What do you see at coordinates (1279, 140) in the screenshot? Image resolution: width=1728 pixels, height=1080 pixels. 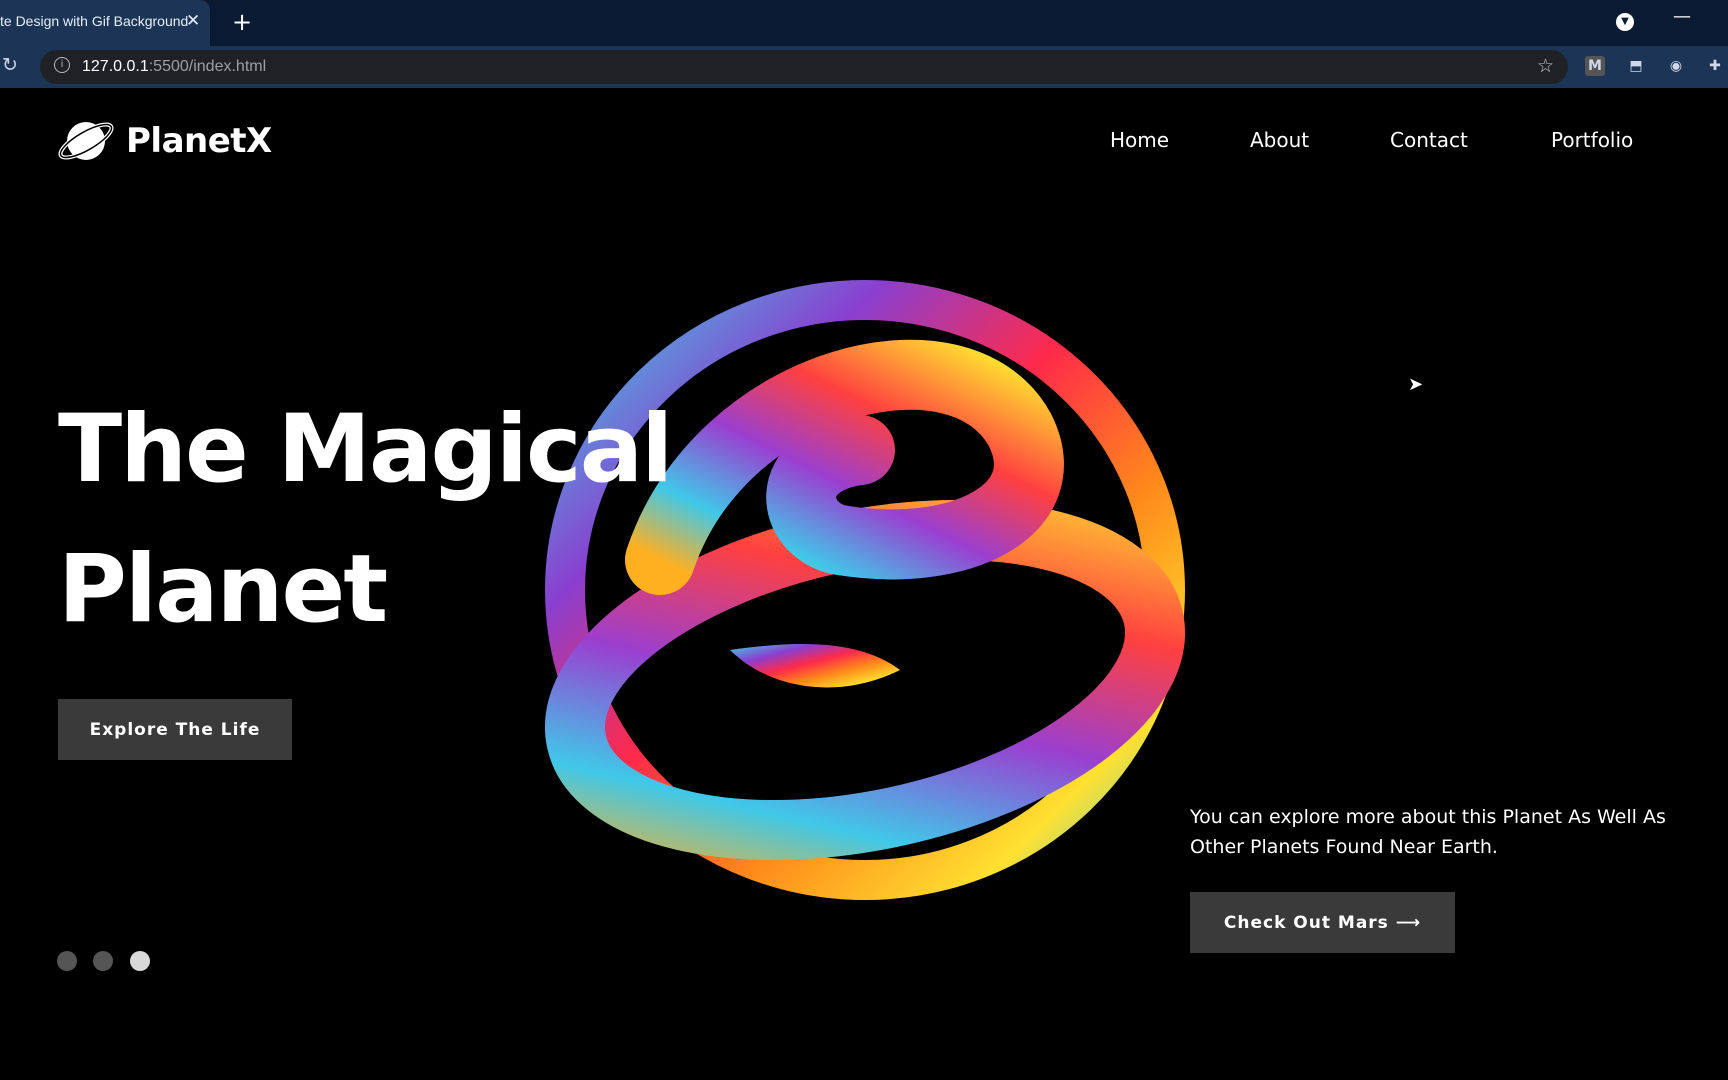 I see `nav-about: About` at bounding box center [1279, 140].